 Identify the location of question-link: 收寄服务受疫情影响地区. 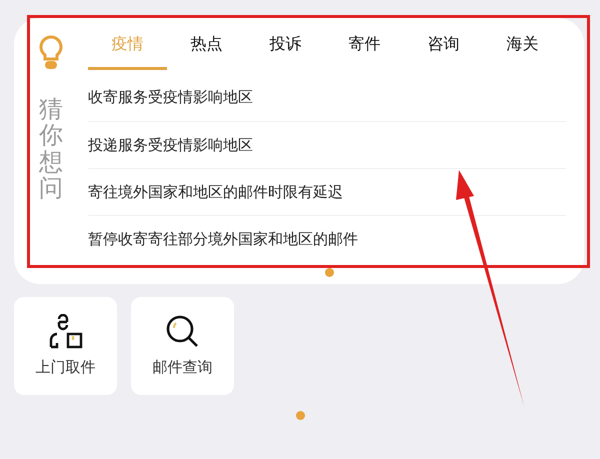
(170, 97).